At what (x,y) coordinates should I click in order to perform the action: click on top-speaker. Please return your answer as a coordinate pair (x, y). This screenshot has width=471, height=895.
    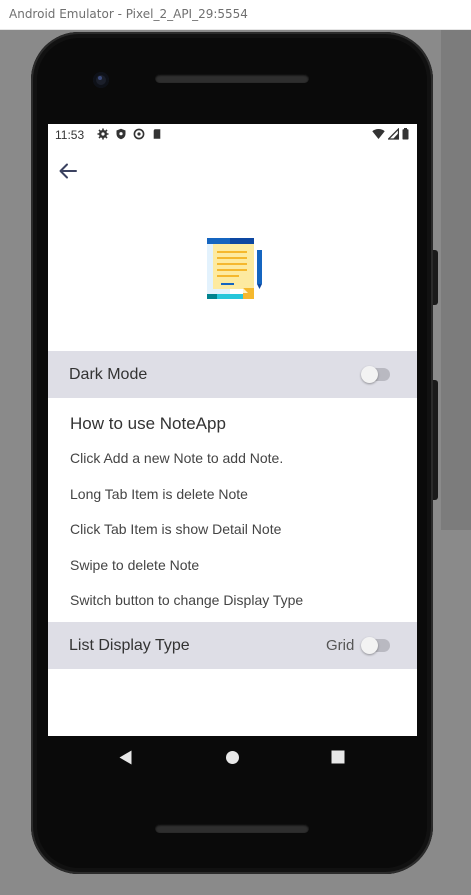
    Looking at the image, I should click on (232, 78).